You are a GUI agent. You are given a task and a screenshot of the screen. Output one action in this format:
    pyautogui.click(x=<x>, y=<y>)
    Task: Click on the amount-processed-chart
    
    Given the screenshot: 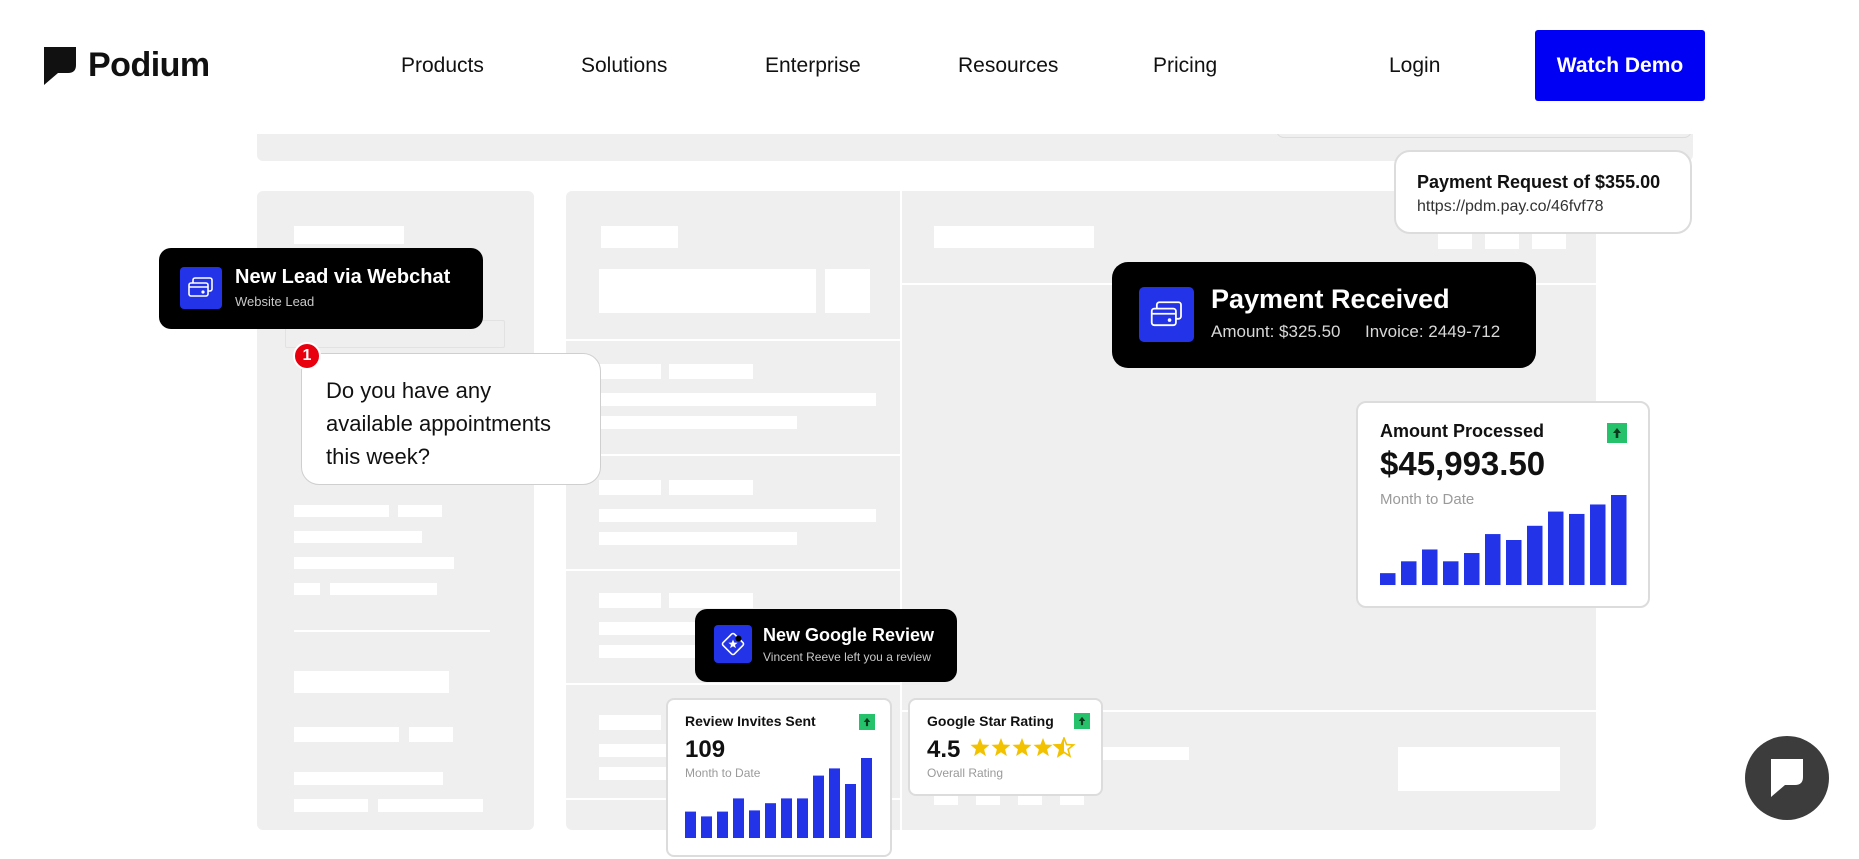 What is the action you would take?
    pyautogui.click(x=1503, y=540)
    